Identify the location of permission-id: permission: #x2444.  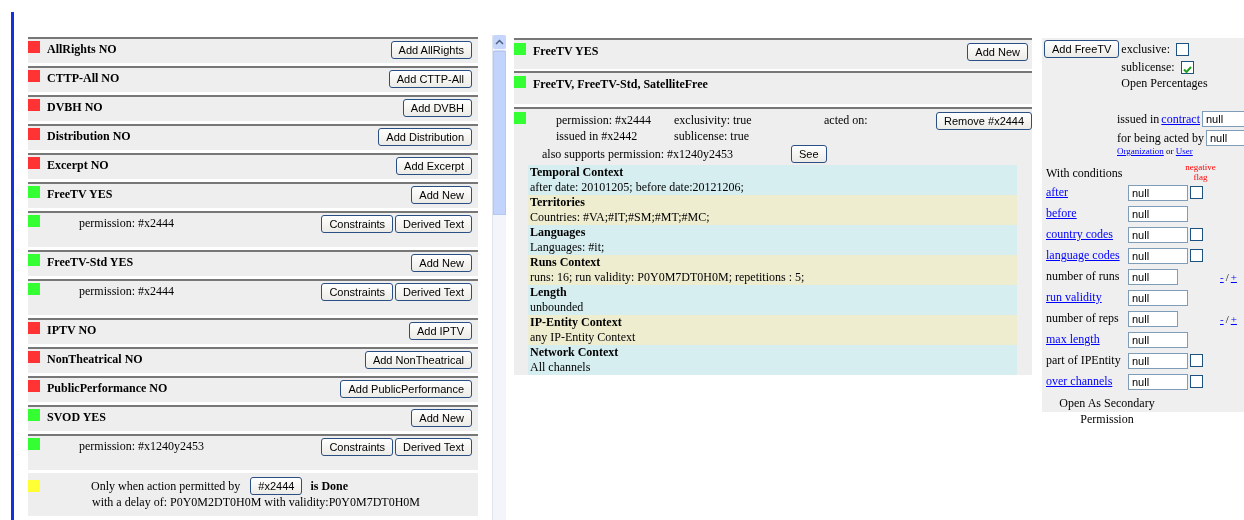
(604, 120).